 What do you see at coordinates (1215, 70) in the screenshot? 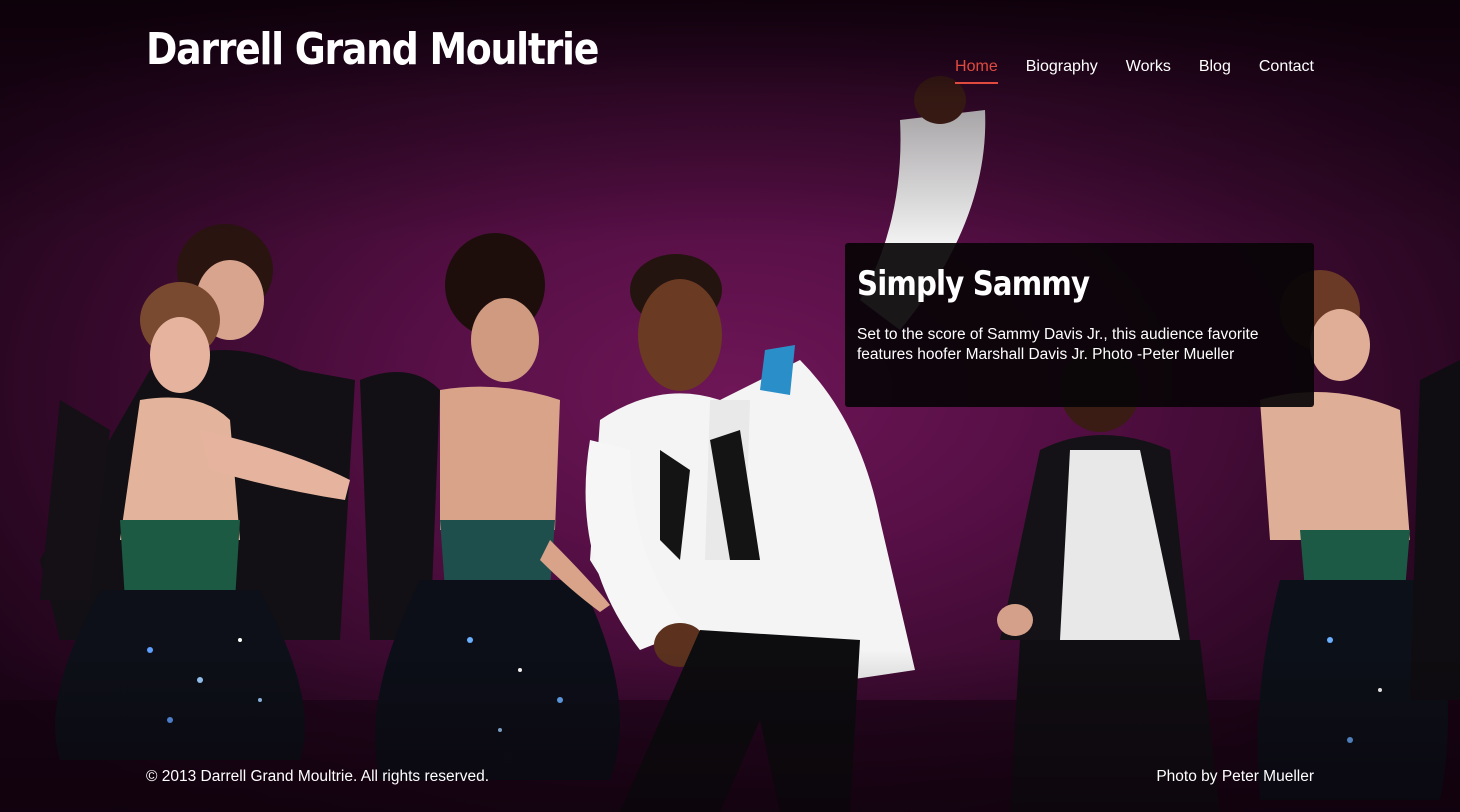
I see `nav-blog: Blog` at bounding box center [1215, 70].